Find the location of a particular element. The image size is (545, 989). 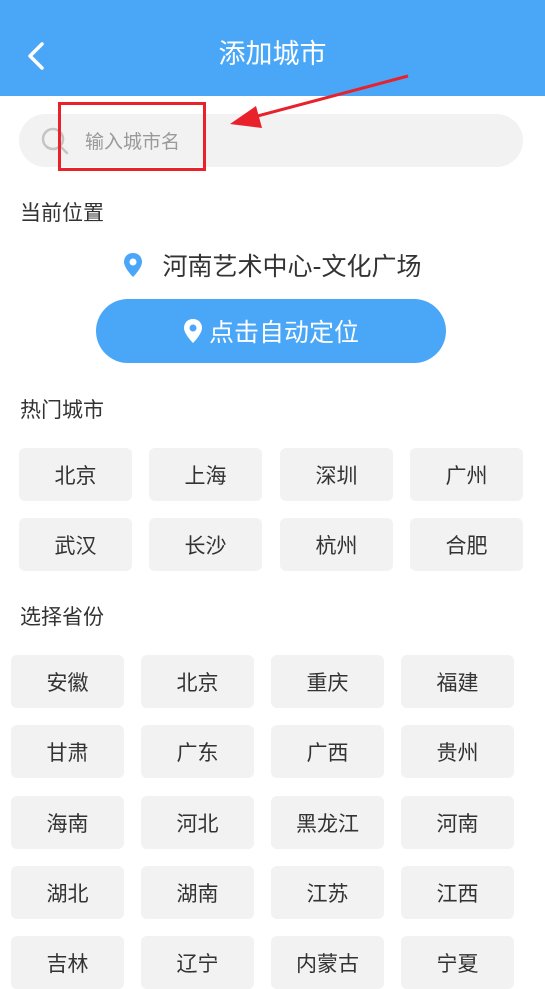

province-chip: 湖南 is located at coordinates (197, 892).